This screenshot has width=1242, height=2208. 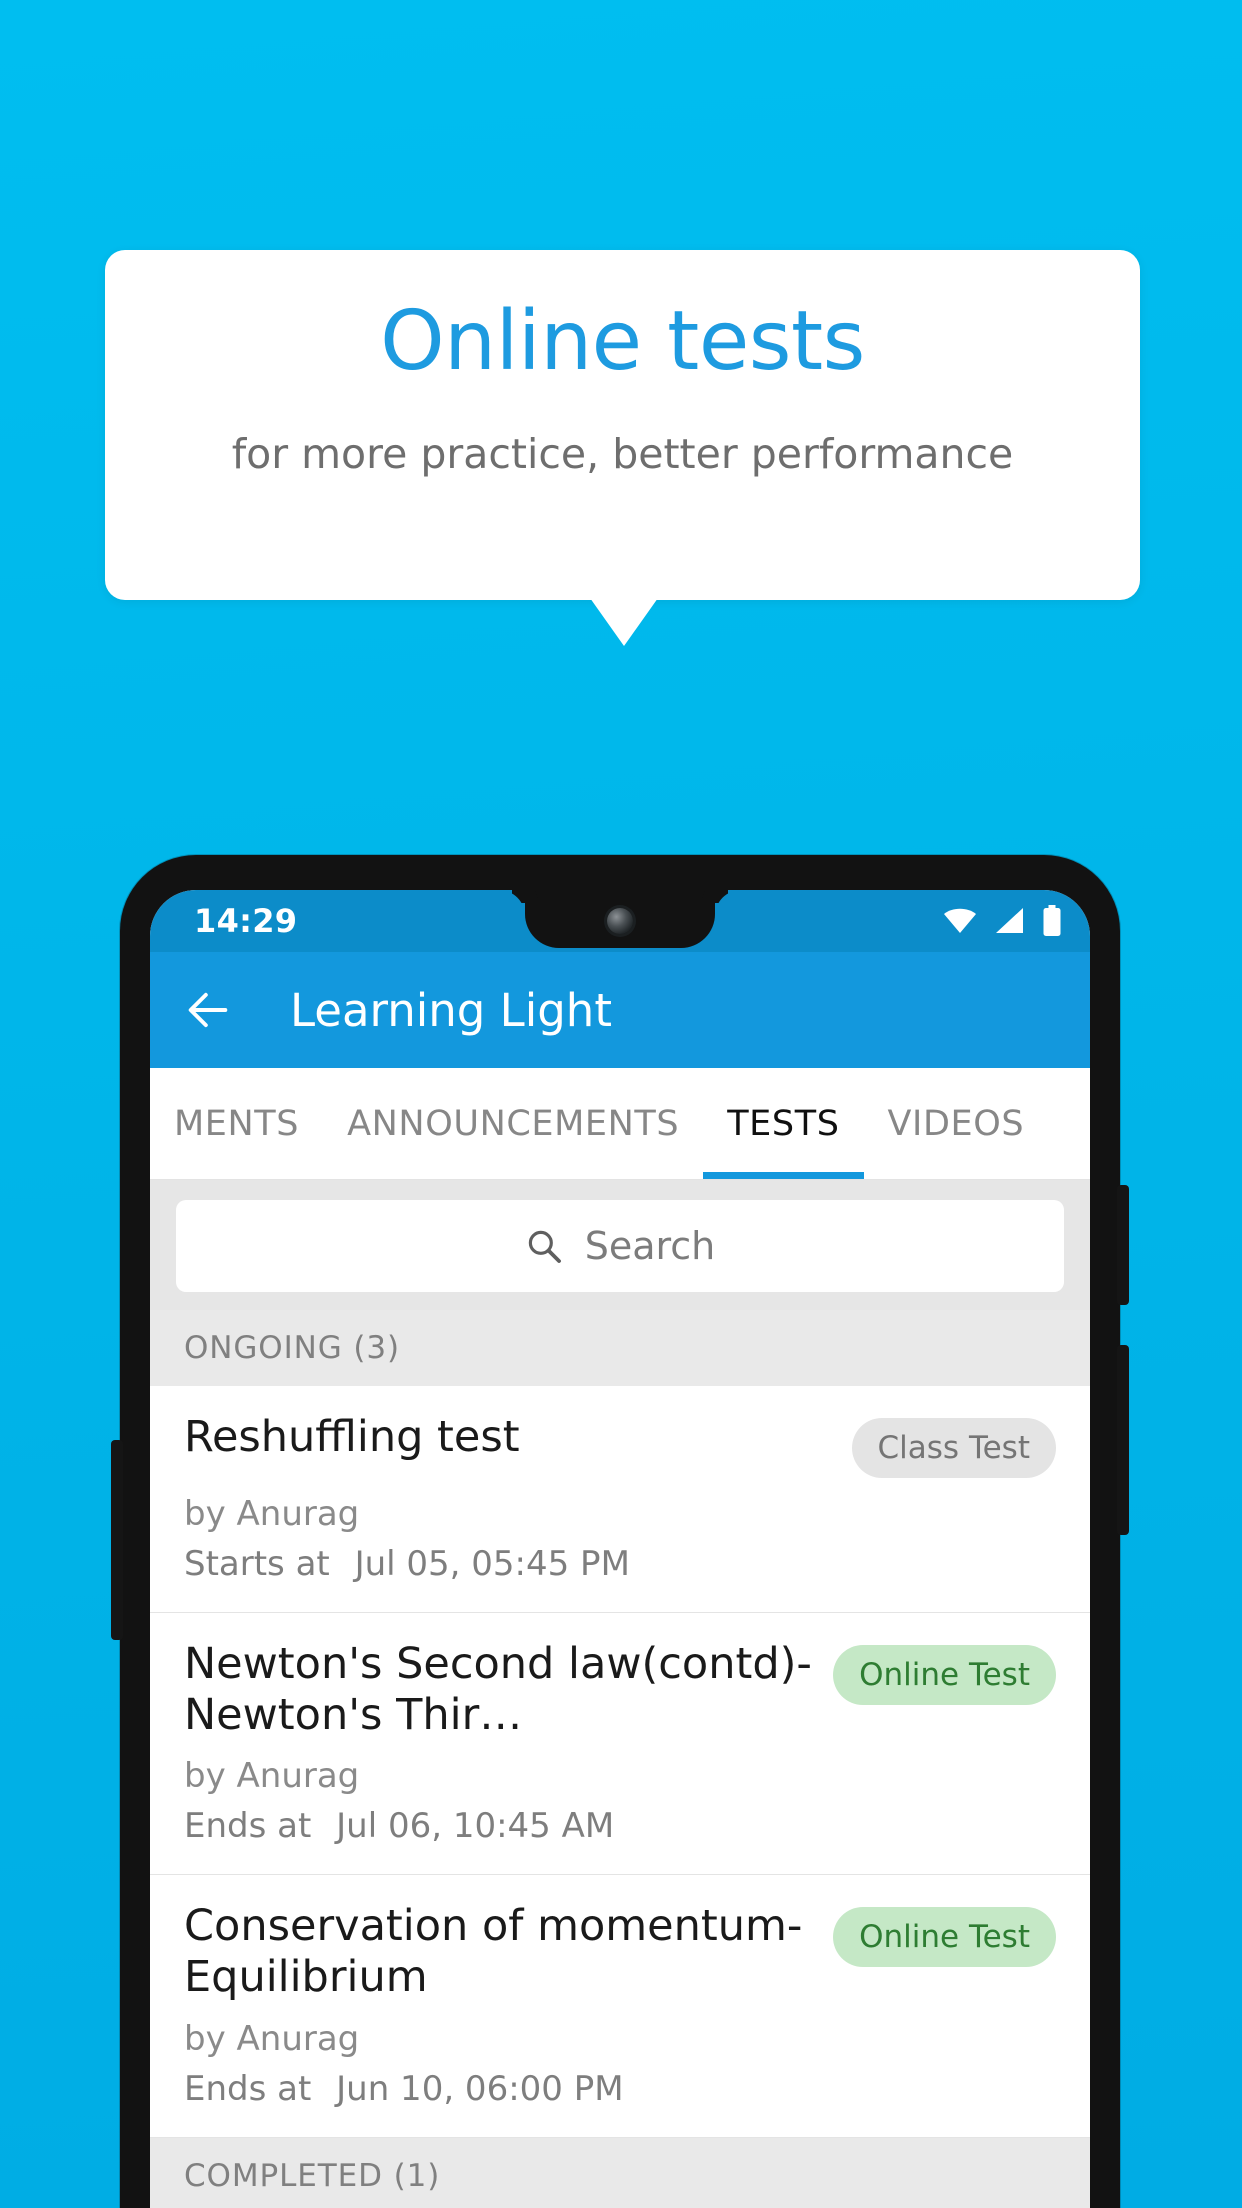 I want to click on tab-assignments: MENTS, so click(x=236, y=1123).